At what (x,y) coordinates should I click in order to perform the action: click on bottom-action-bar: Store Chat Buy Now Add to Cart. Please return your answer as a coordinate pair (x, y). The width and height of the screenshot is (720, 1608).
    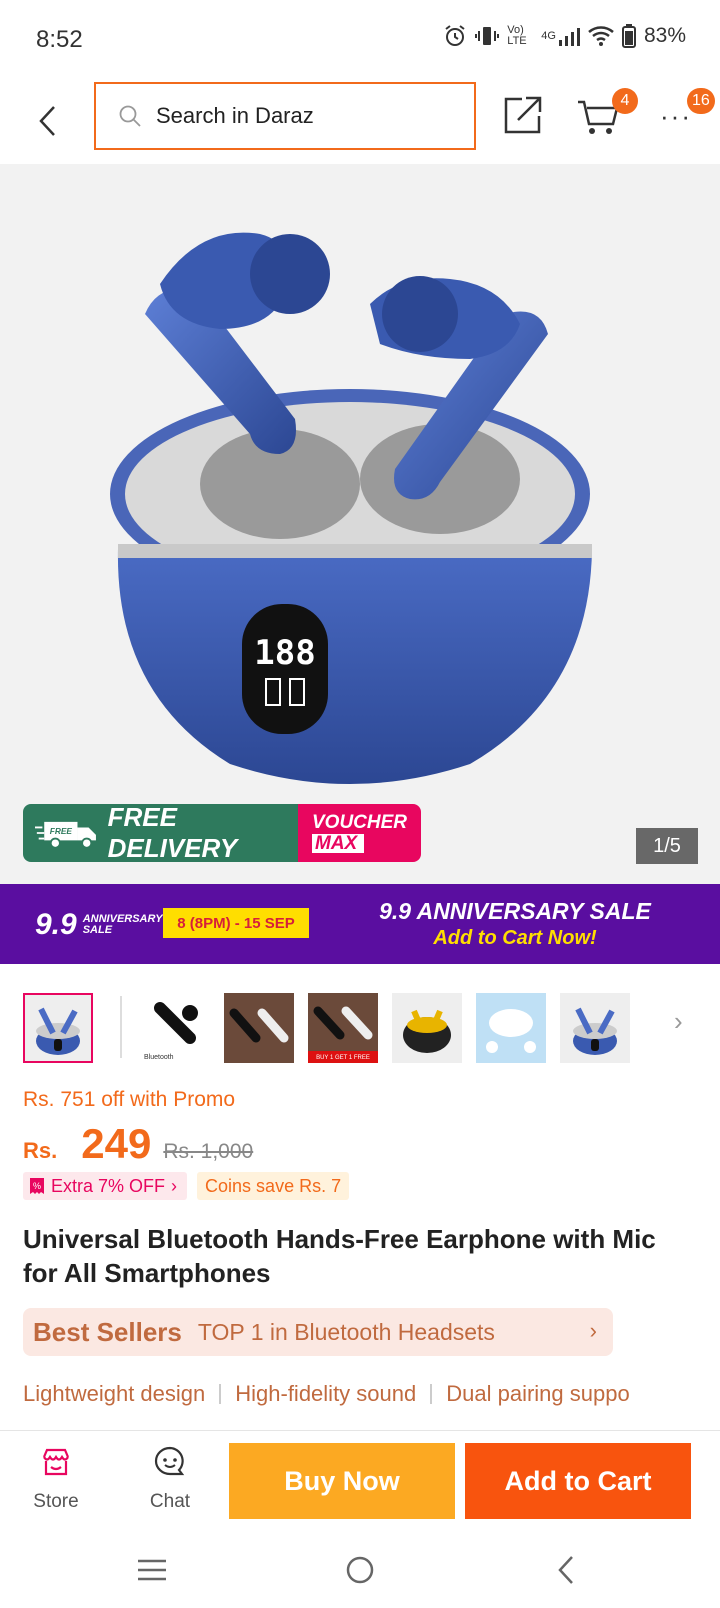
    Looking at the image, I should click on (360, 1480).